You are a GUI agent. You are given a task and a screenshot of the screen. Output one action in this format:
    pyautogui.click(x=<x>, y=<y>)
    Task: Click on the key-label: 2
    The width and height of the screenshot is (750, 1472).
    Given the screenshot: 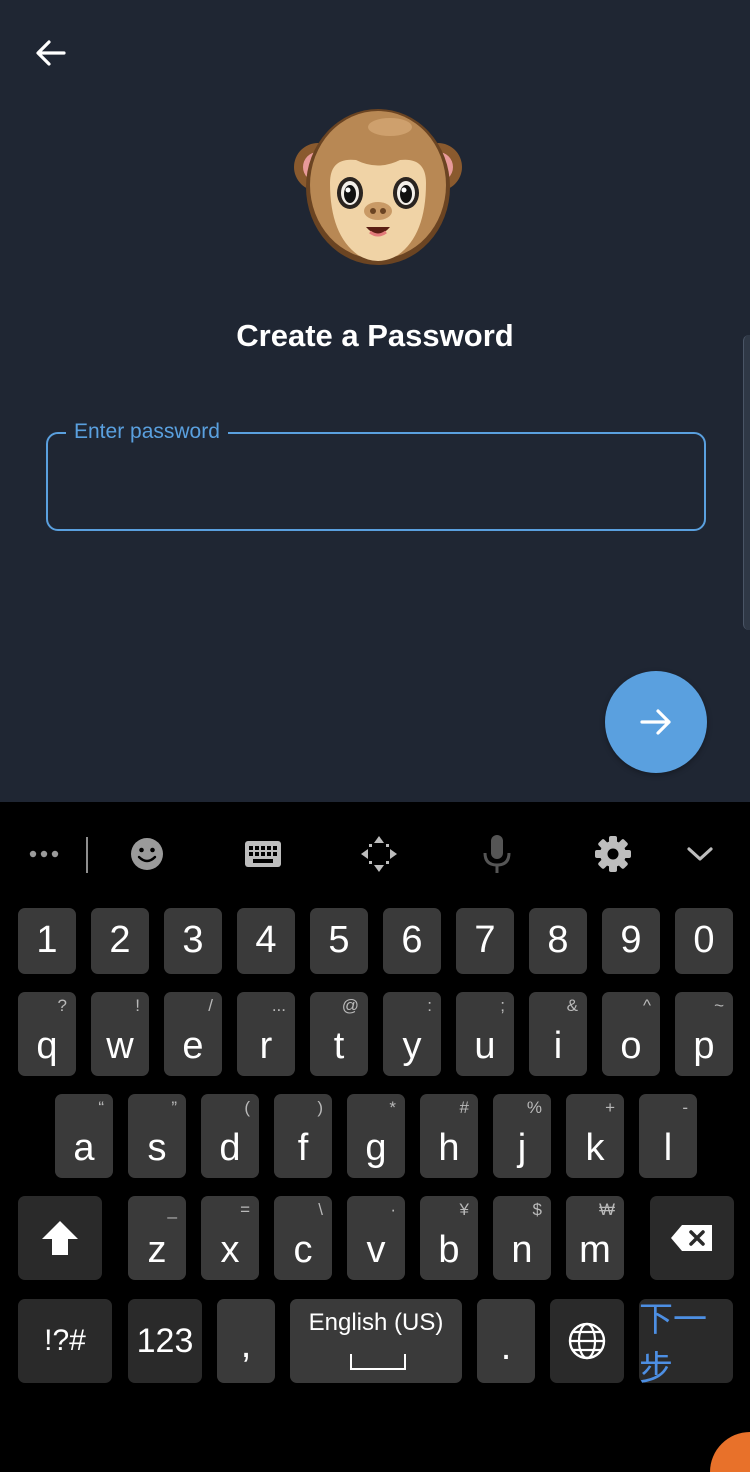 What is the action you would take?
    pyautogui.click(x=120, y=940)
    